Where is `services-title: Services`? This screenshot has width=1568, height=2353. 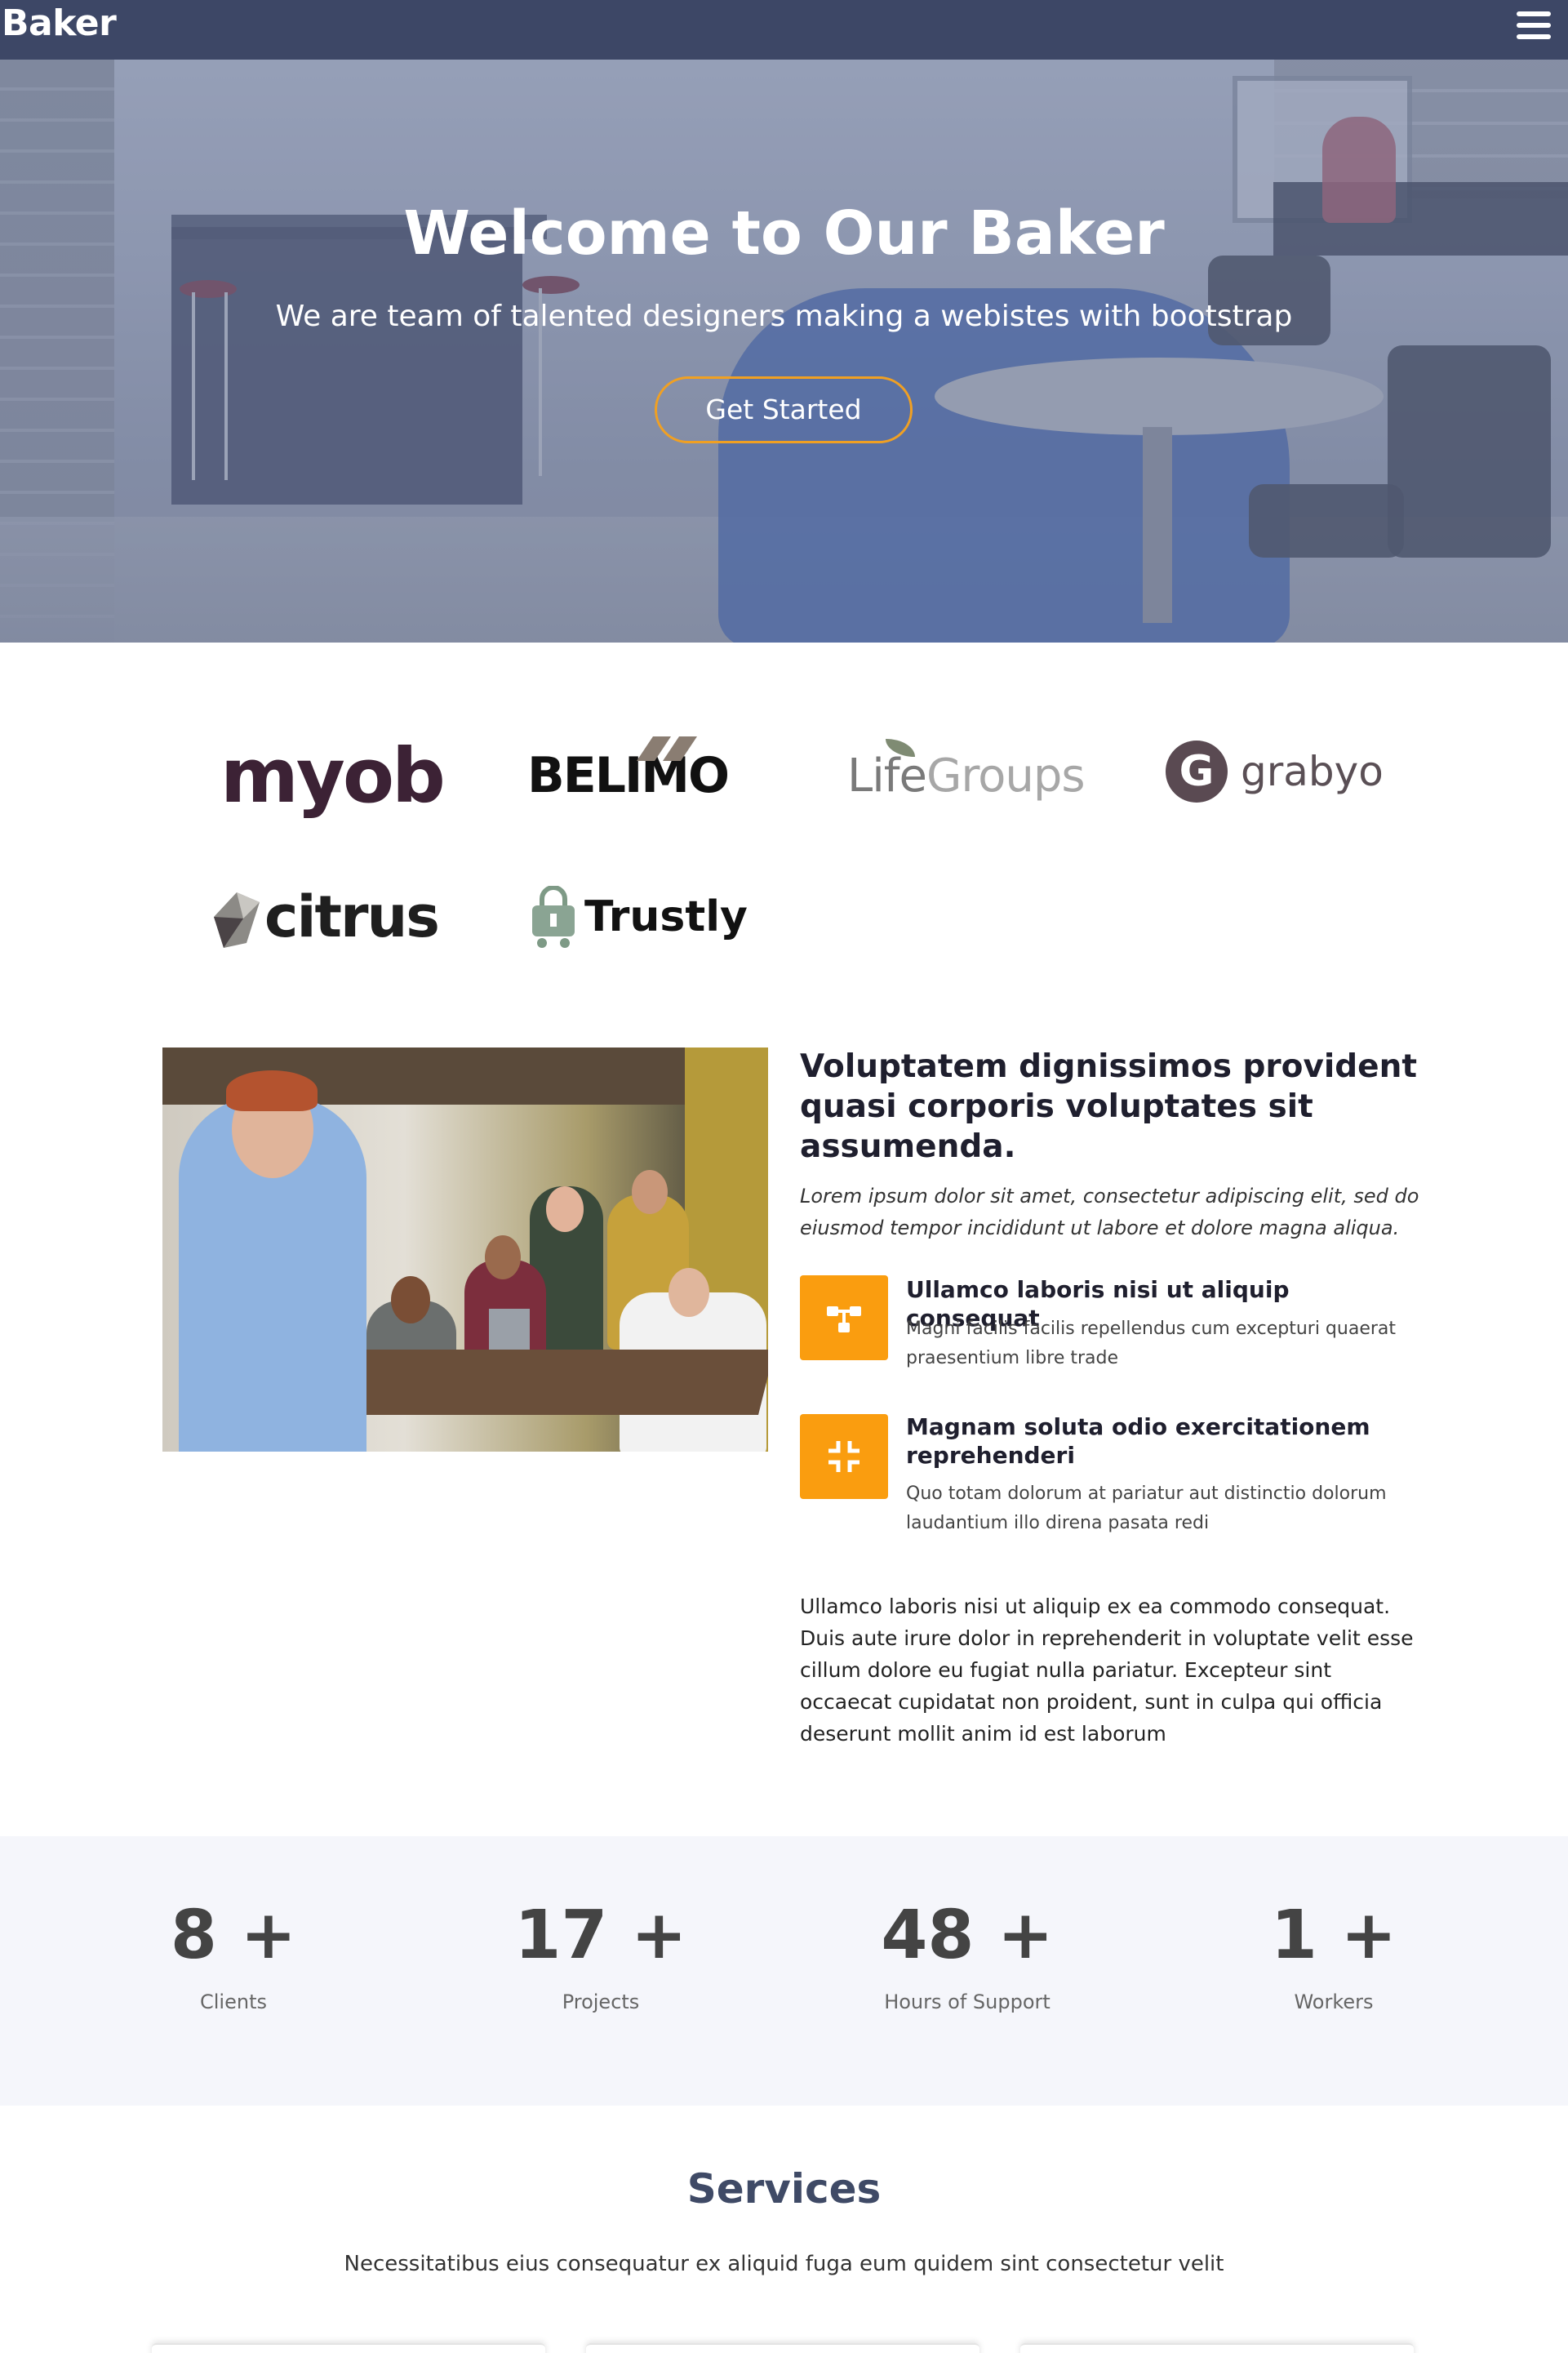 services-title: Services is located at coordinates (784, 2189).